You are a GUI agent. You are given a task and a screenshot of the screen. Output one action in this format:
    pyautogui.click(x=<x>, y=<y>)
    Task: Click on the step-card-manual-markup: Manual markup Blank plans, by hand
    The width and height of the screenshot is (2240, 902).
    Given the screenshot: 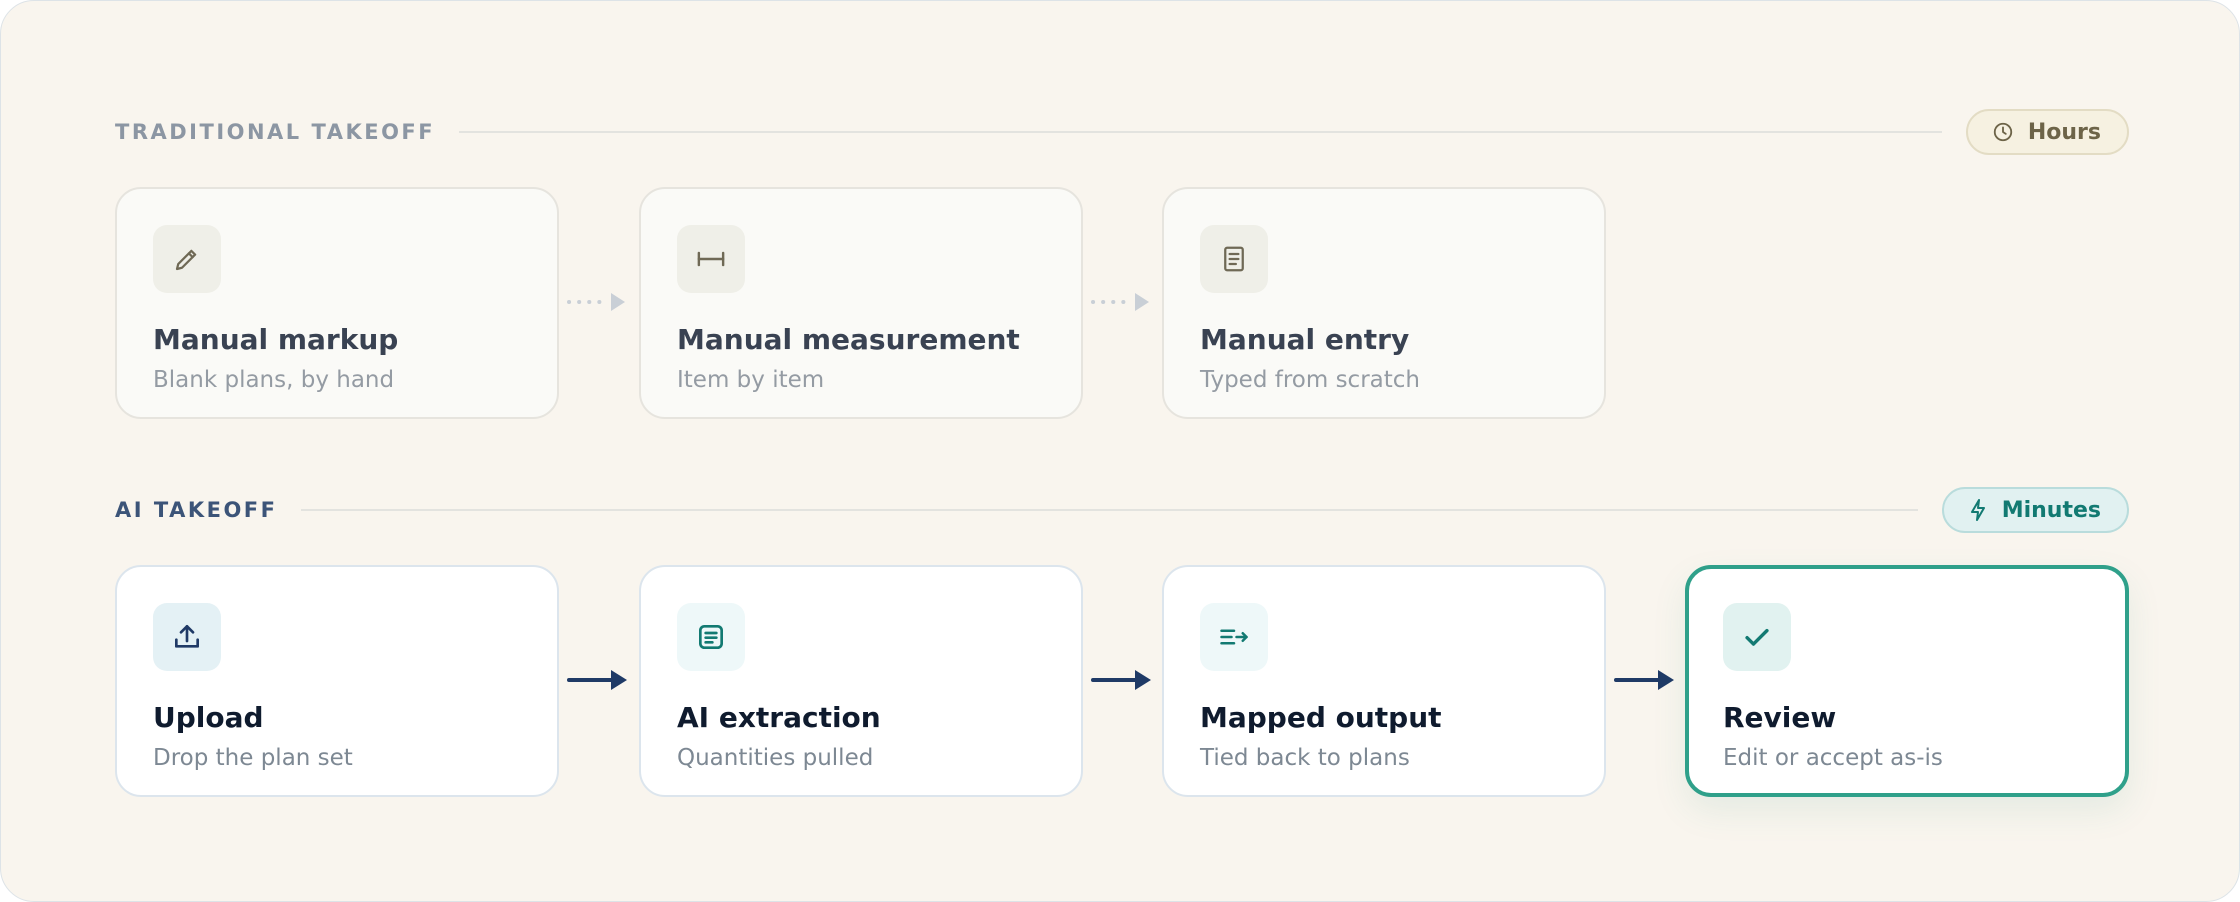 What is the action you would take?
    pyautogui.click(x=337, y=303)
    